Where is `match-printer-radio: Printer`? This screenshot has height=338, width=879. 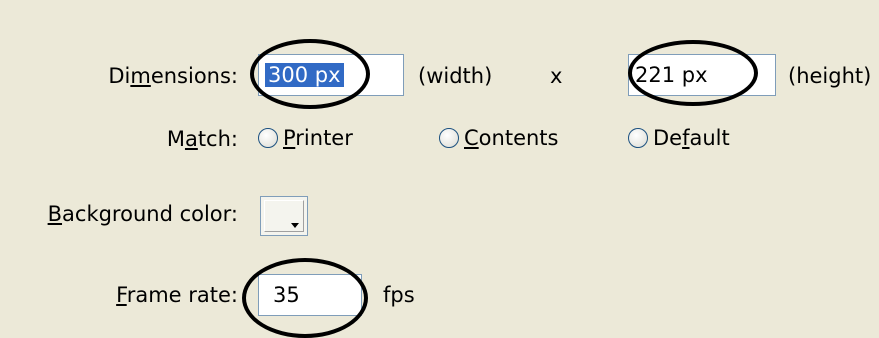
match-printer-radio: Printer is located at coordinates (305, 138).